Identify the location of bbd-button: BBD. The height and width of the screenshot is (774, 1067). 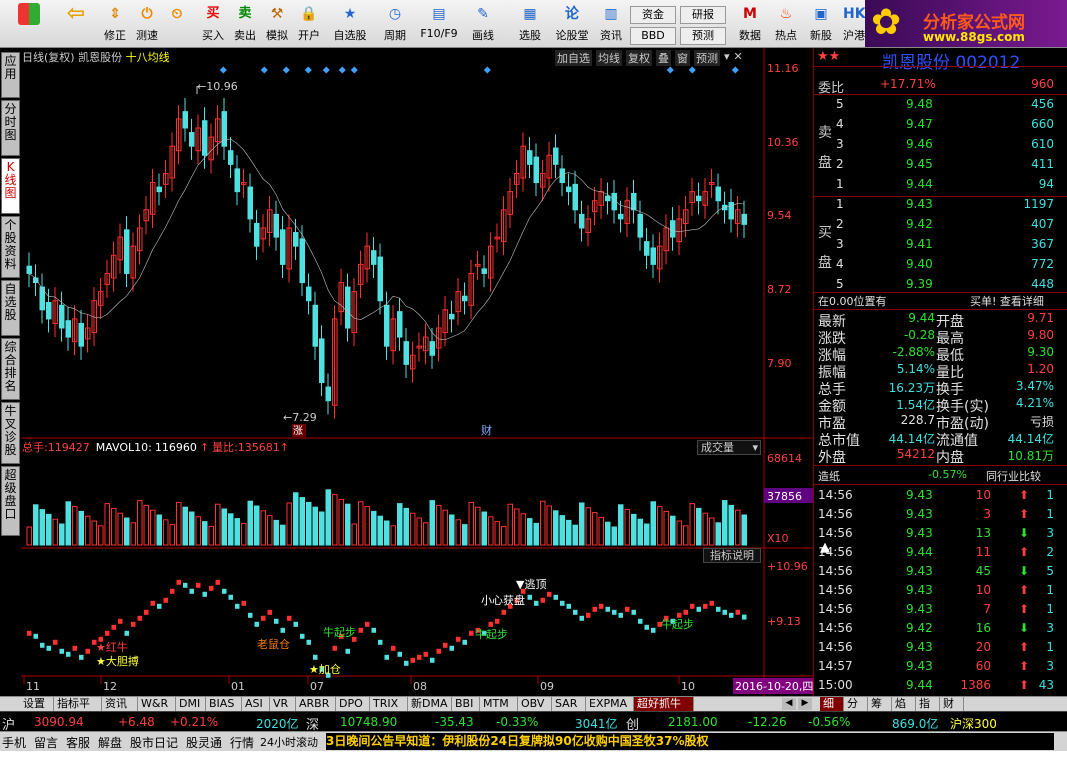
(653, 36).